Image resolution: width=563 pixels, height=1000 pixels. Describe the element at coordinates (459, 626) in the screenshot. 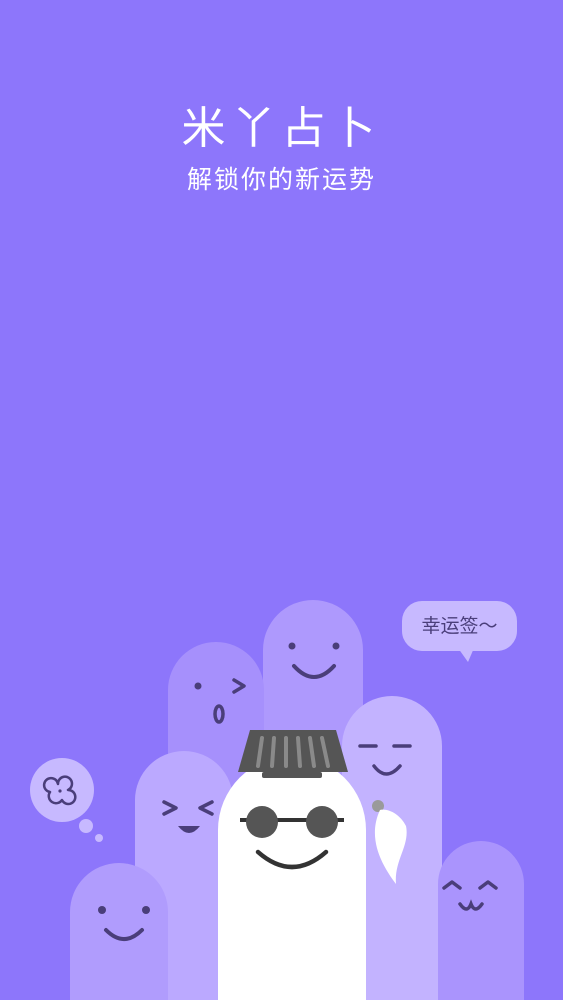

I see `speech-bubble-text: 幸运签～` at that location.